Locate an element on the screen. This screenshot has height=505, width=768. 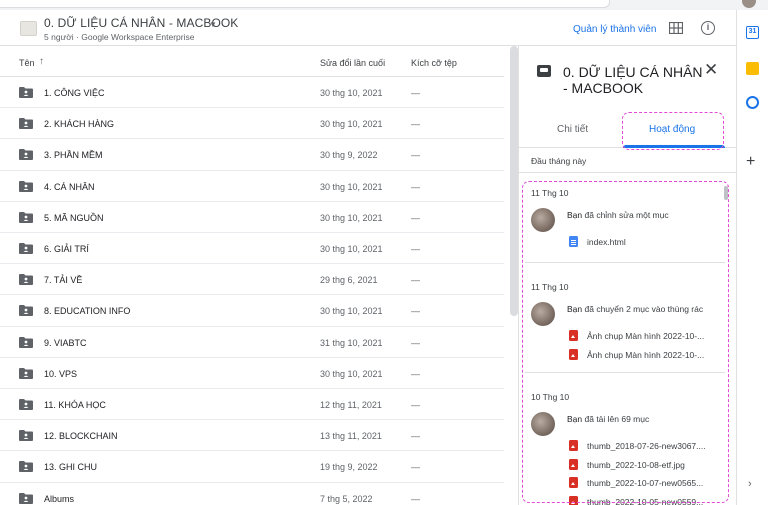
file-name: 7. TẢI VỀ is located at coordinates (63, 280).